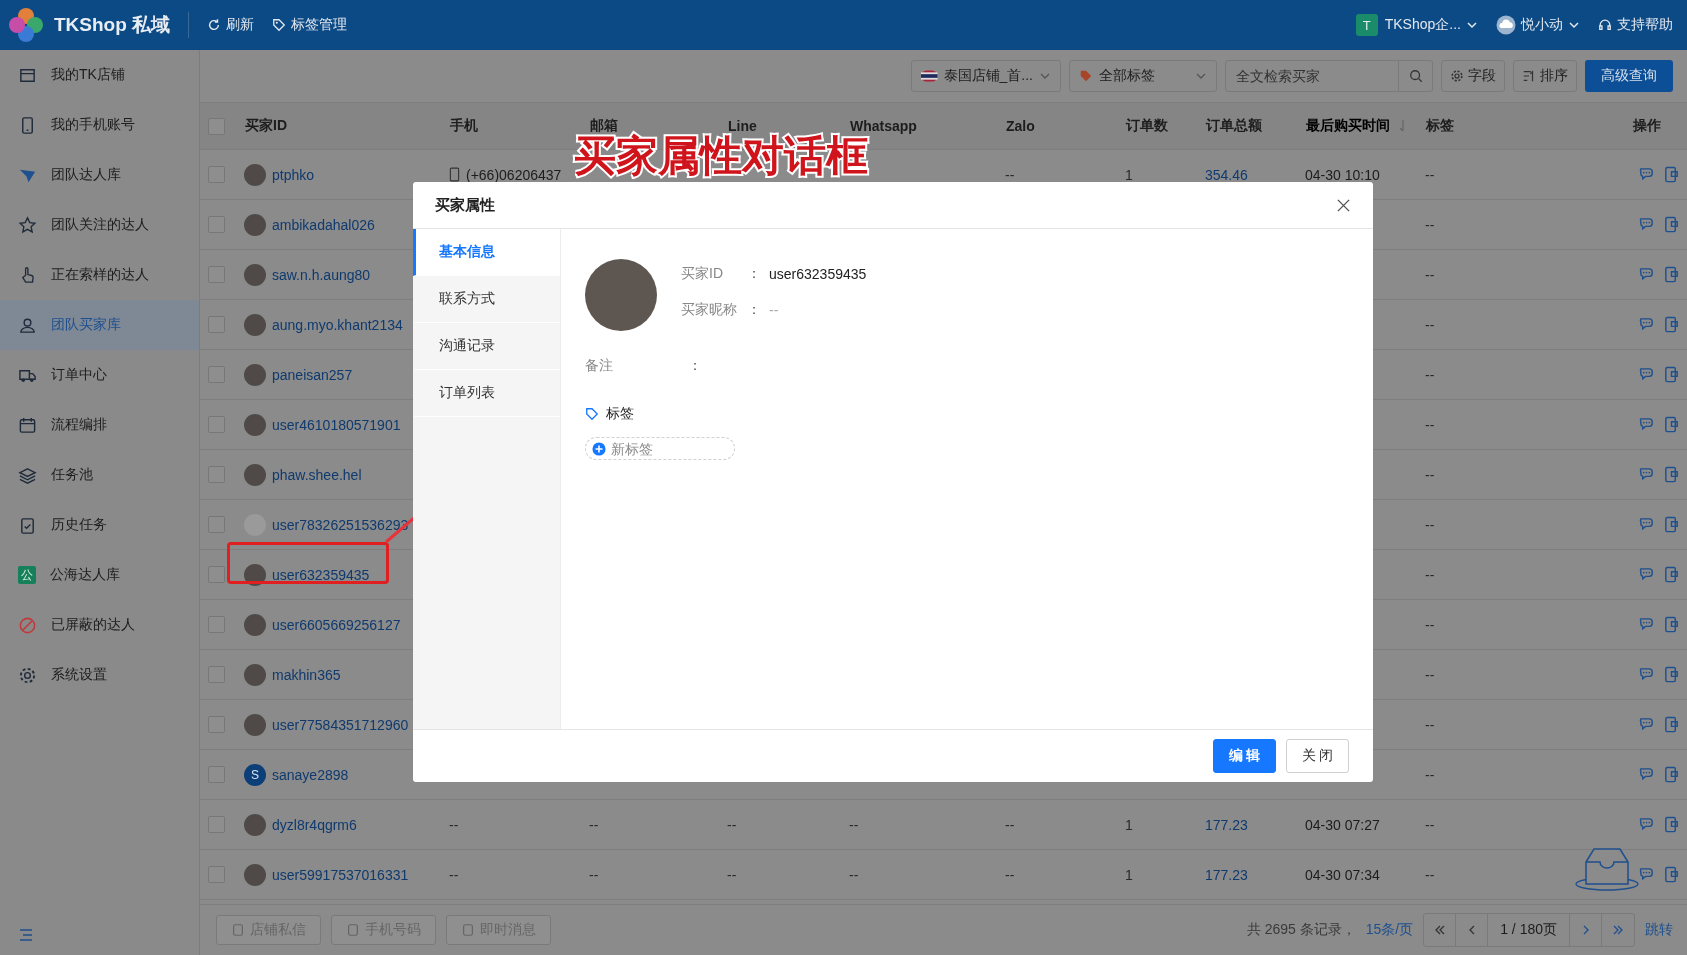 The width and height of the screenshot is (1687, 955). What do you see at coordinates (1343, 205) in the screenshot?
I see `close-icon` at bounding box center [1343, 205].